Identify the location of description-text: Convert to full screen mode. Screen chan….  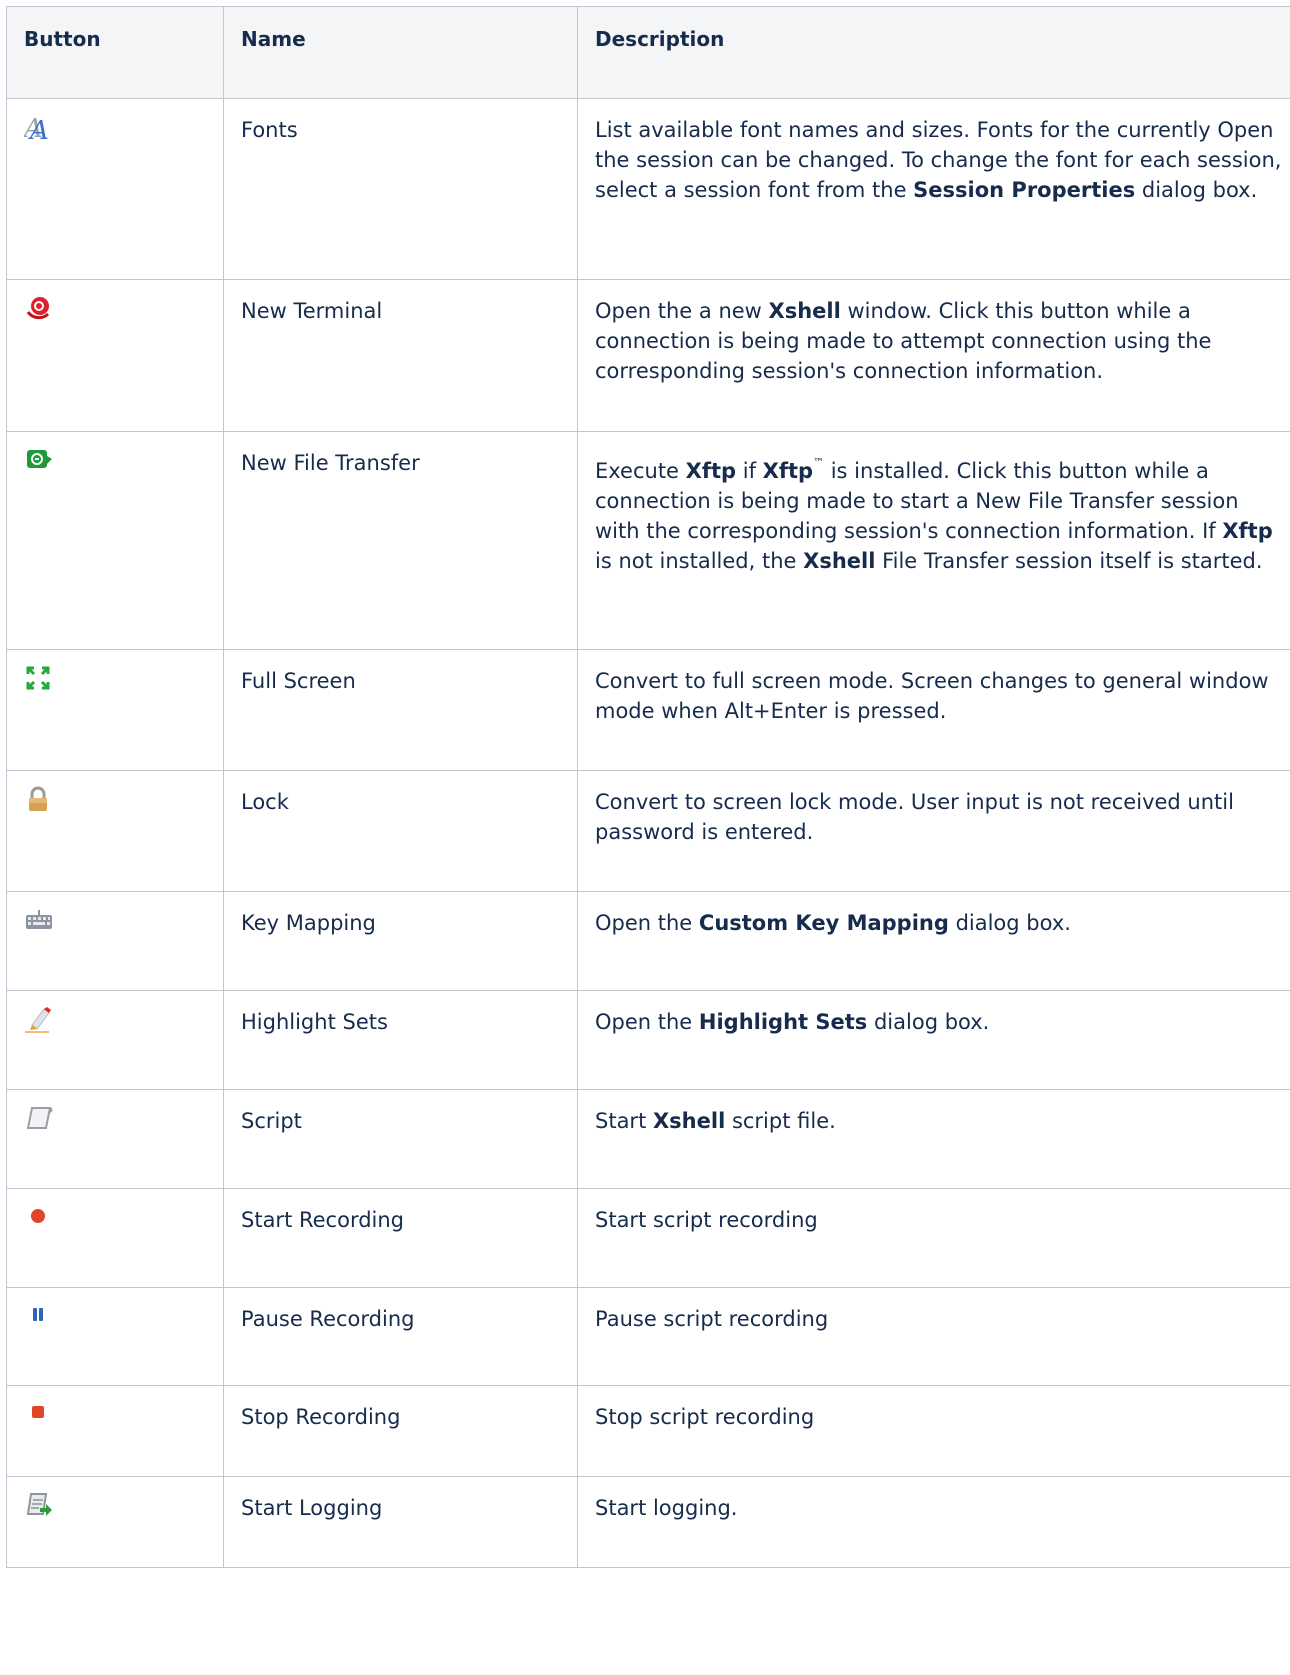
(932, 696).